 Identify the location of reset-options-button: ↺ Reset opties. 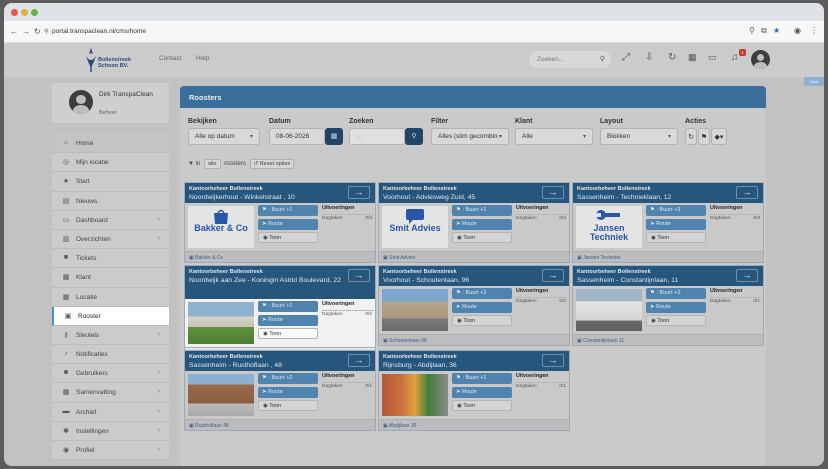
(272, 164).